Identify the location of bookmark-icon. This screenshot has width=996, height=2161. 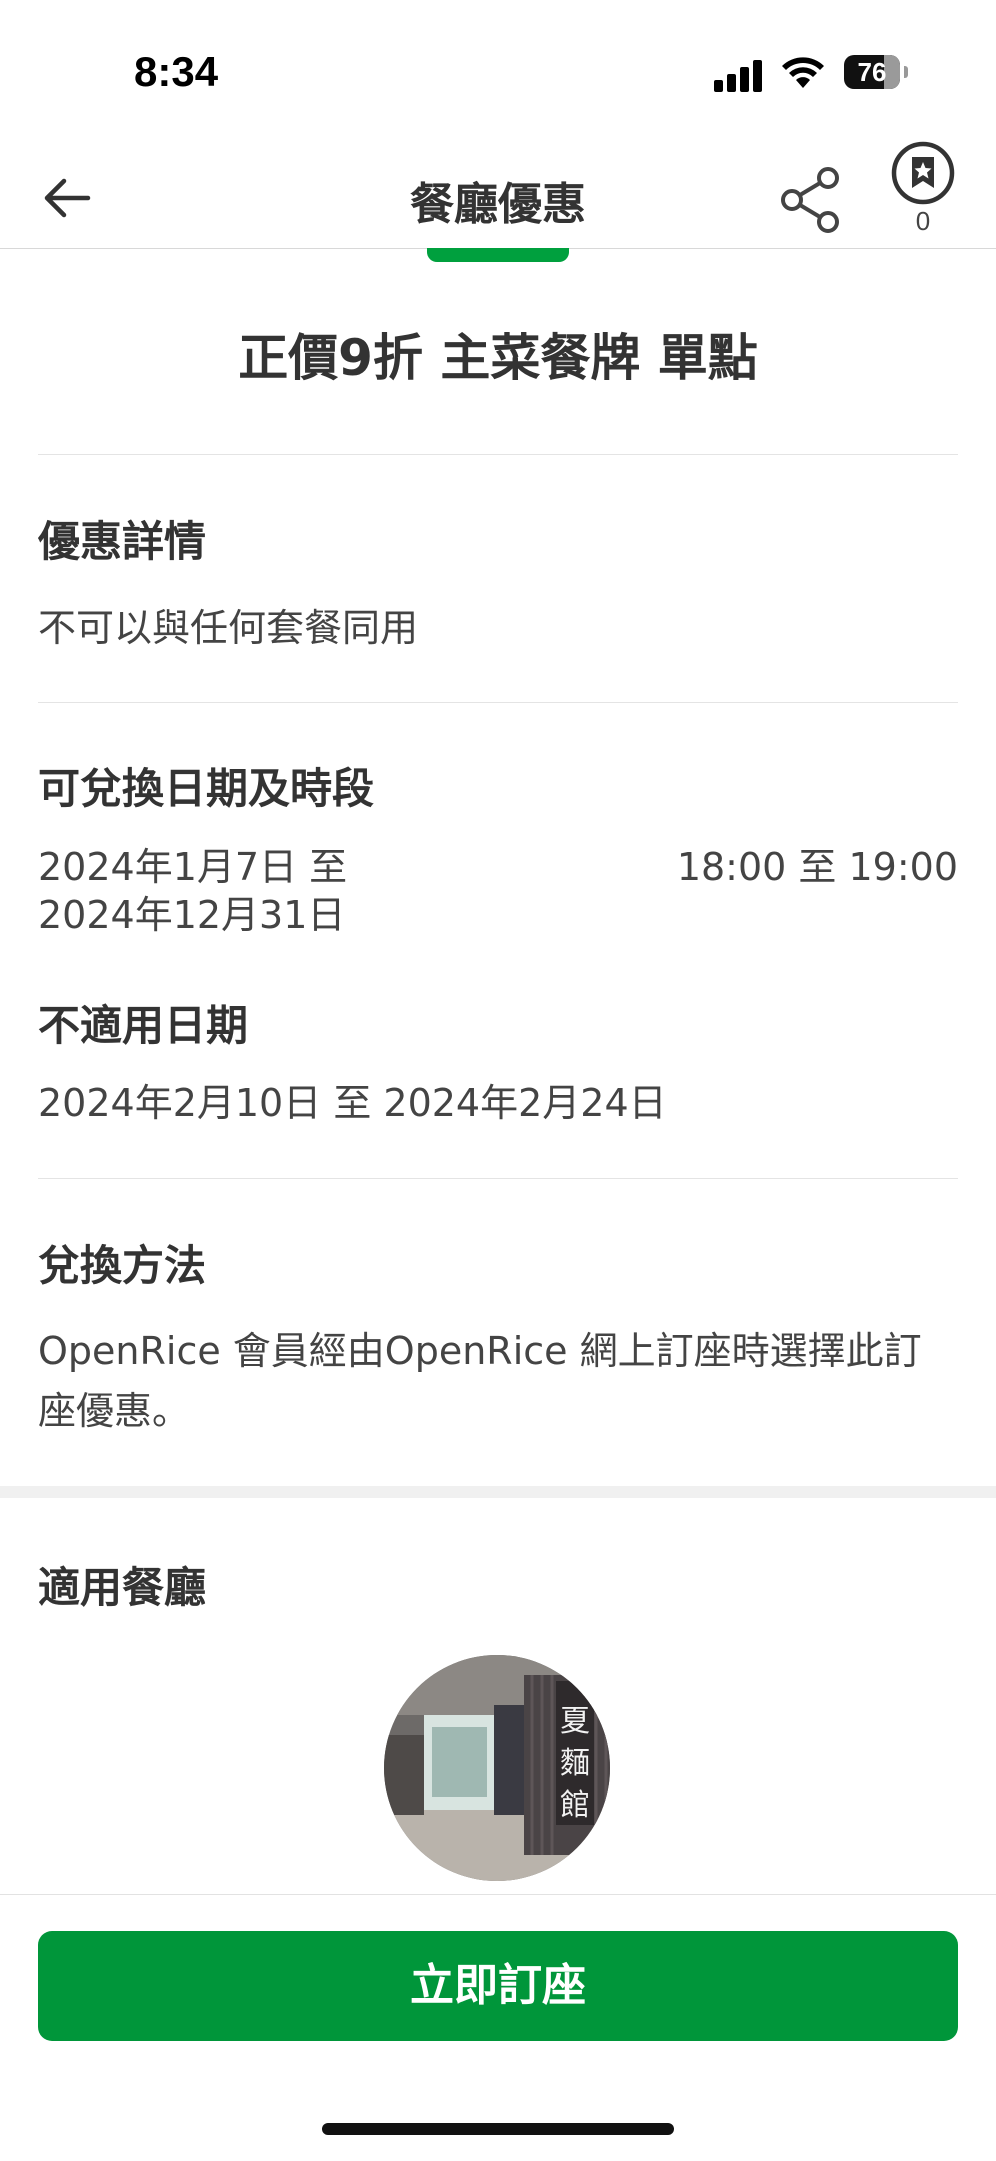
(923, 173).